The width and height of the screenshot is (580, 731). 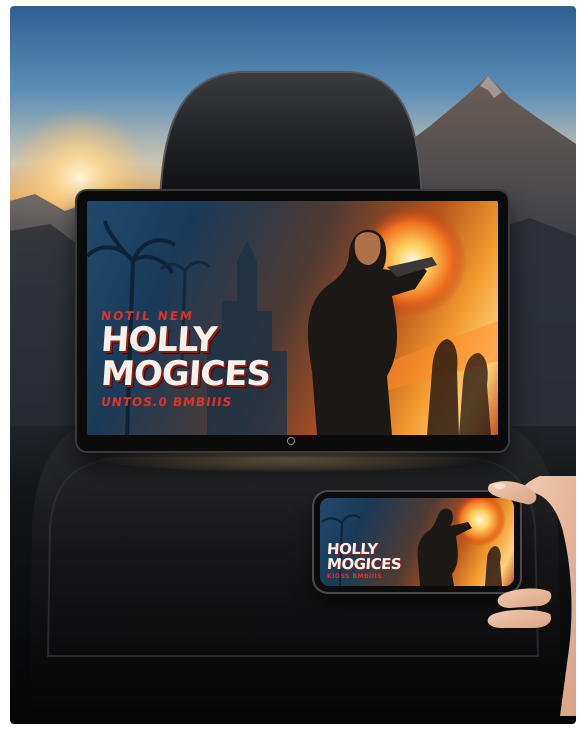 I want to click on movie-subtitle: UNTOS.0 BMBIIIS, so click(x=167, y=402).